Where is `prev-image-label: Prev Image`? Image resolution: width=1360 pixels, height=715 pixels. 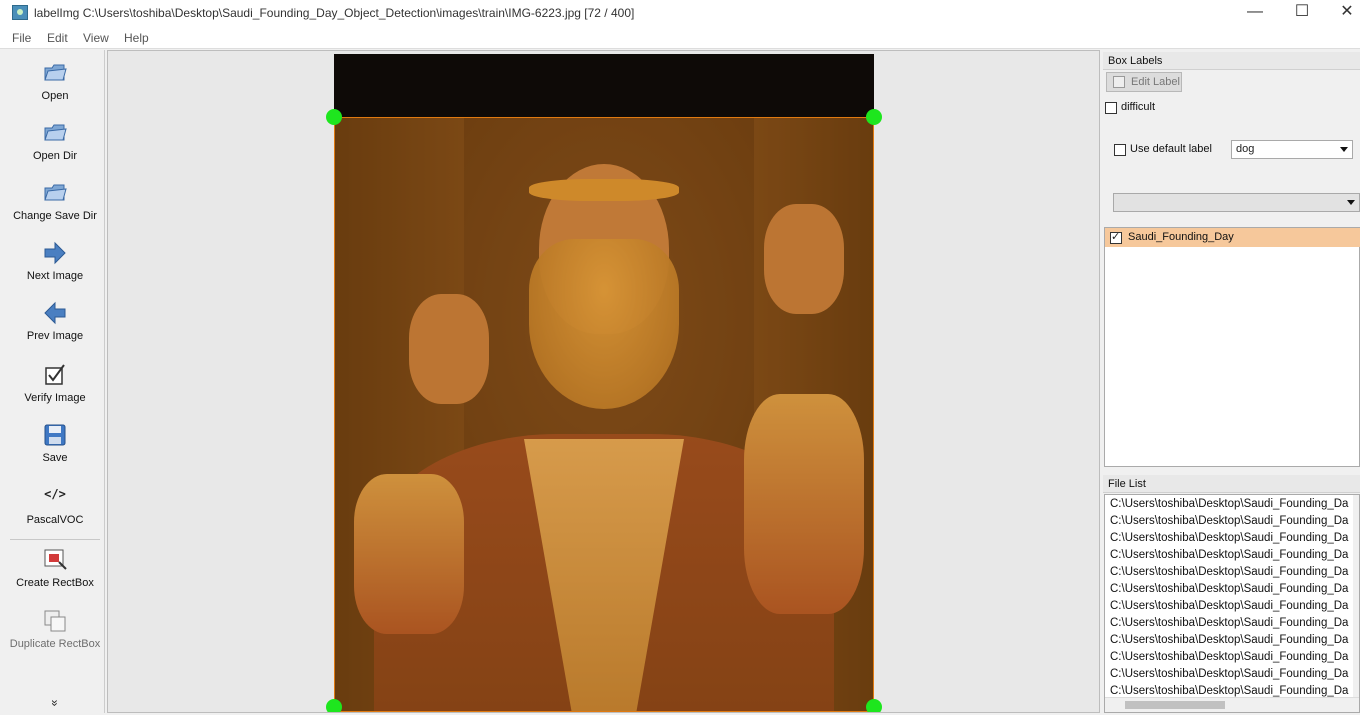
prev-image-label: Prev Image is located at coordinates (55, 336).